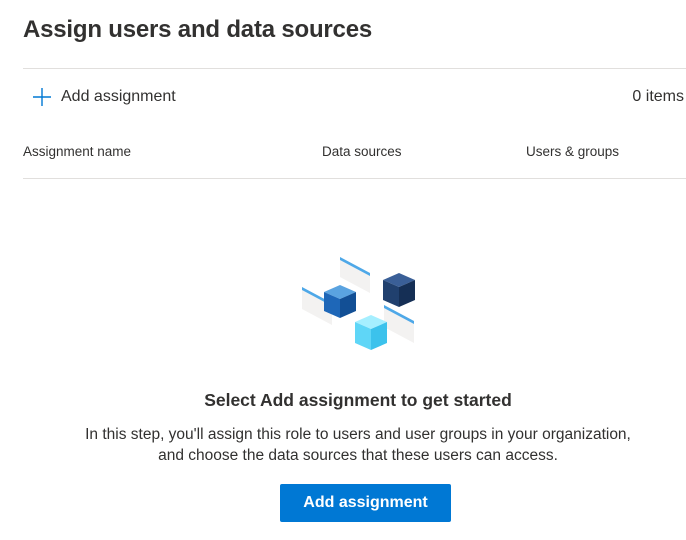 The width and height of the screenshot is (686, 540). I want to click on cubes-illustration, so click(358, 303).